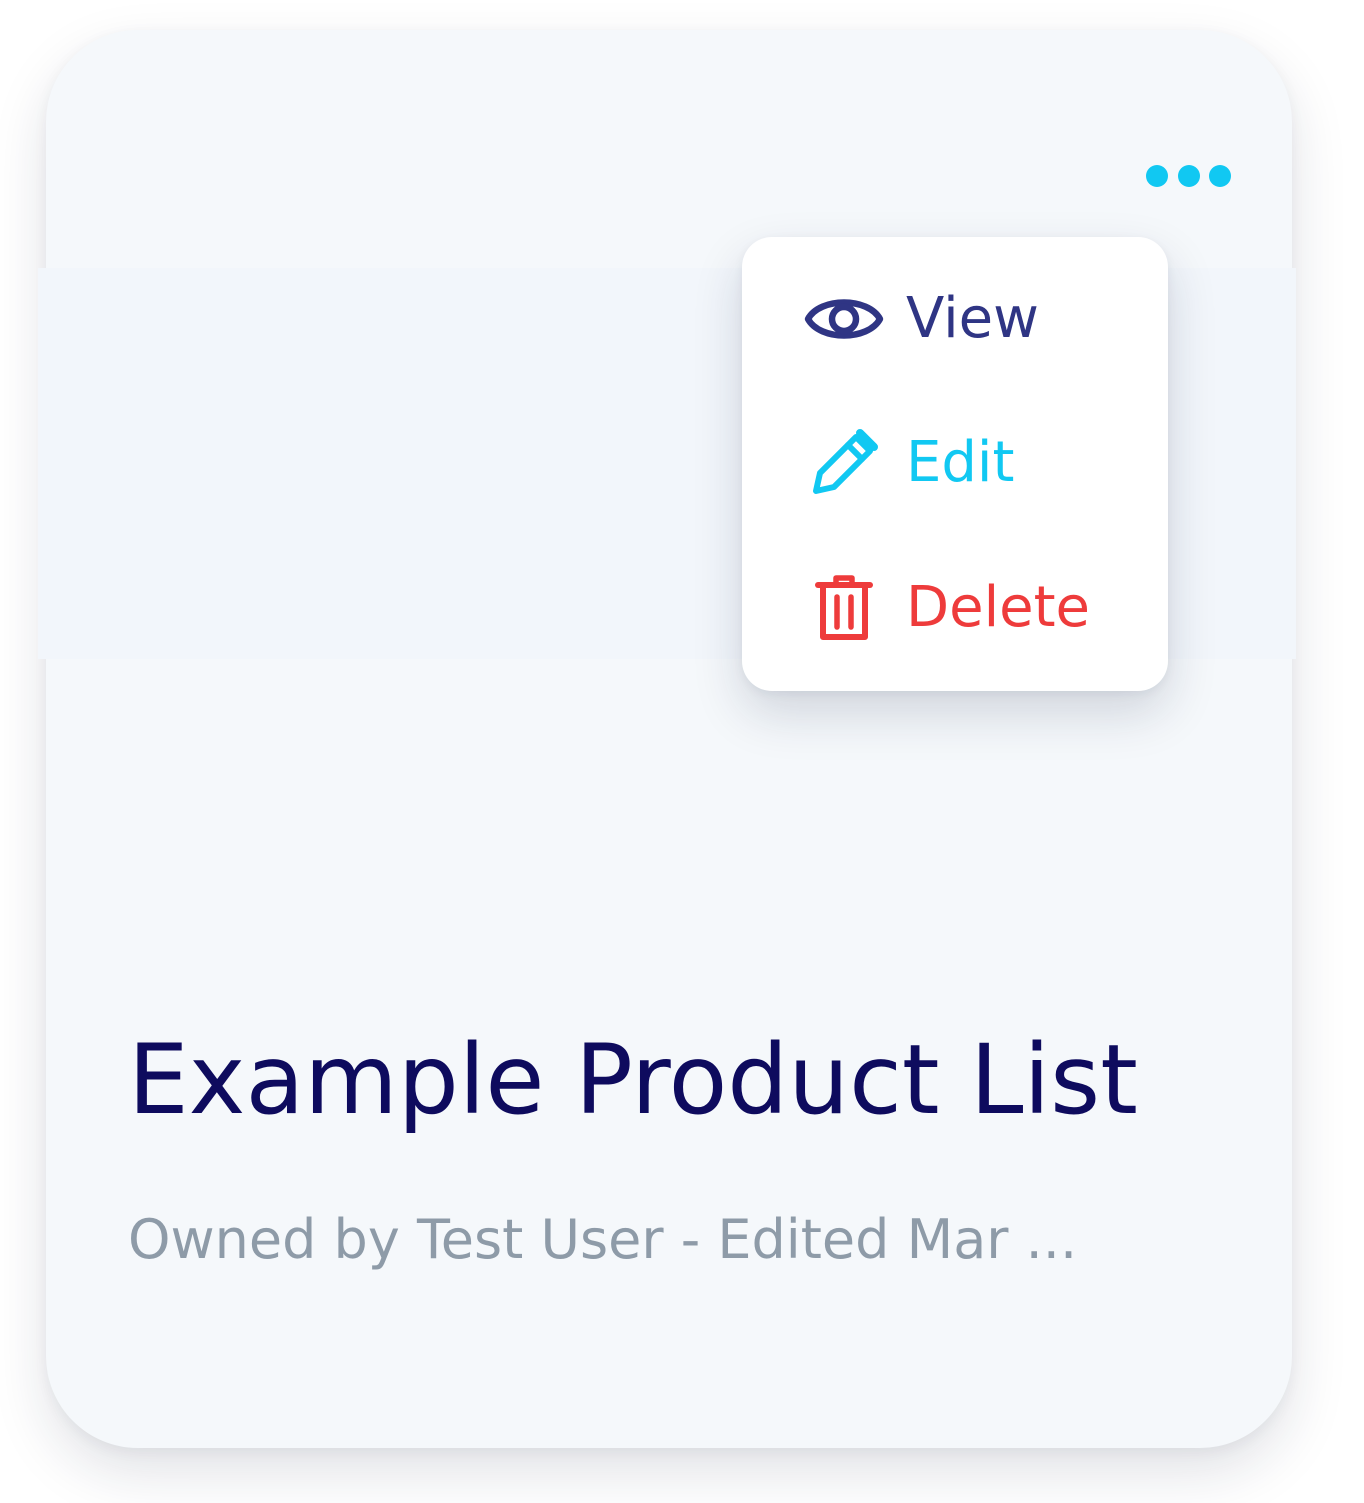 The image size is (1364, 1503). I want to click on pencil-icon, so click(844, 463).